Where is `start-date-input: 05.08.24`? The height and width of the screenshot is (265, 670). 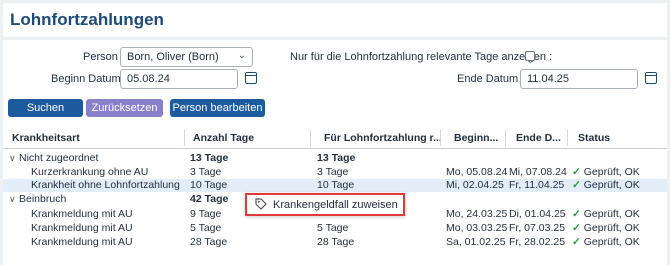
start-date-input: 05.08.24 is located at coordinates (179, 79).